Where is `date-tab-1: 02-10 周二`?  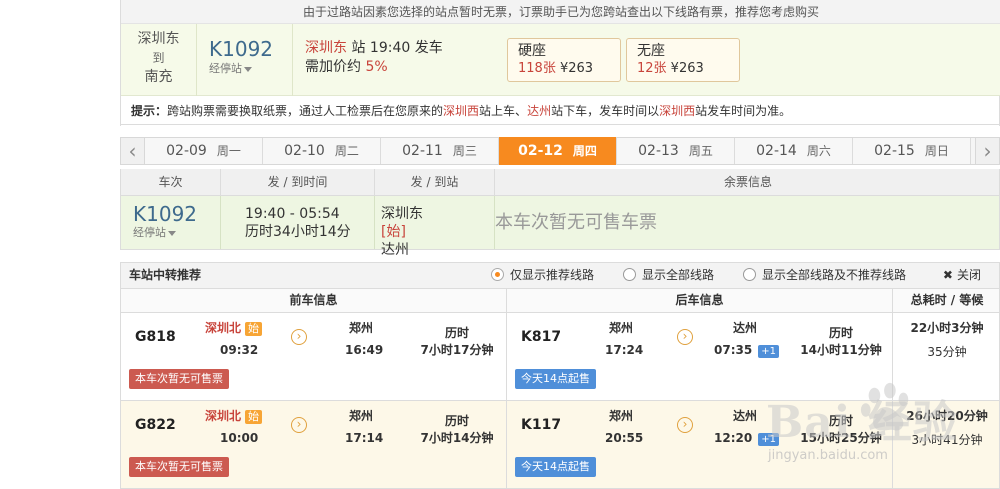
date-tab-1: 02-10 周二 is located at coordinates (322, 151).